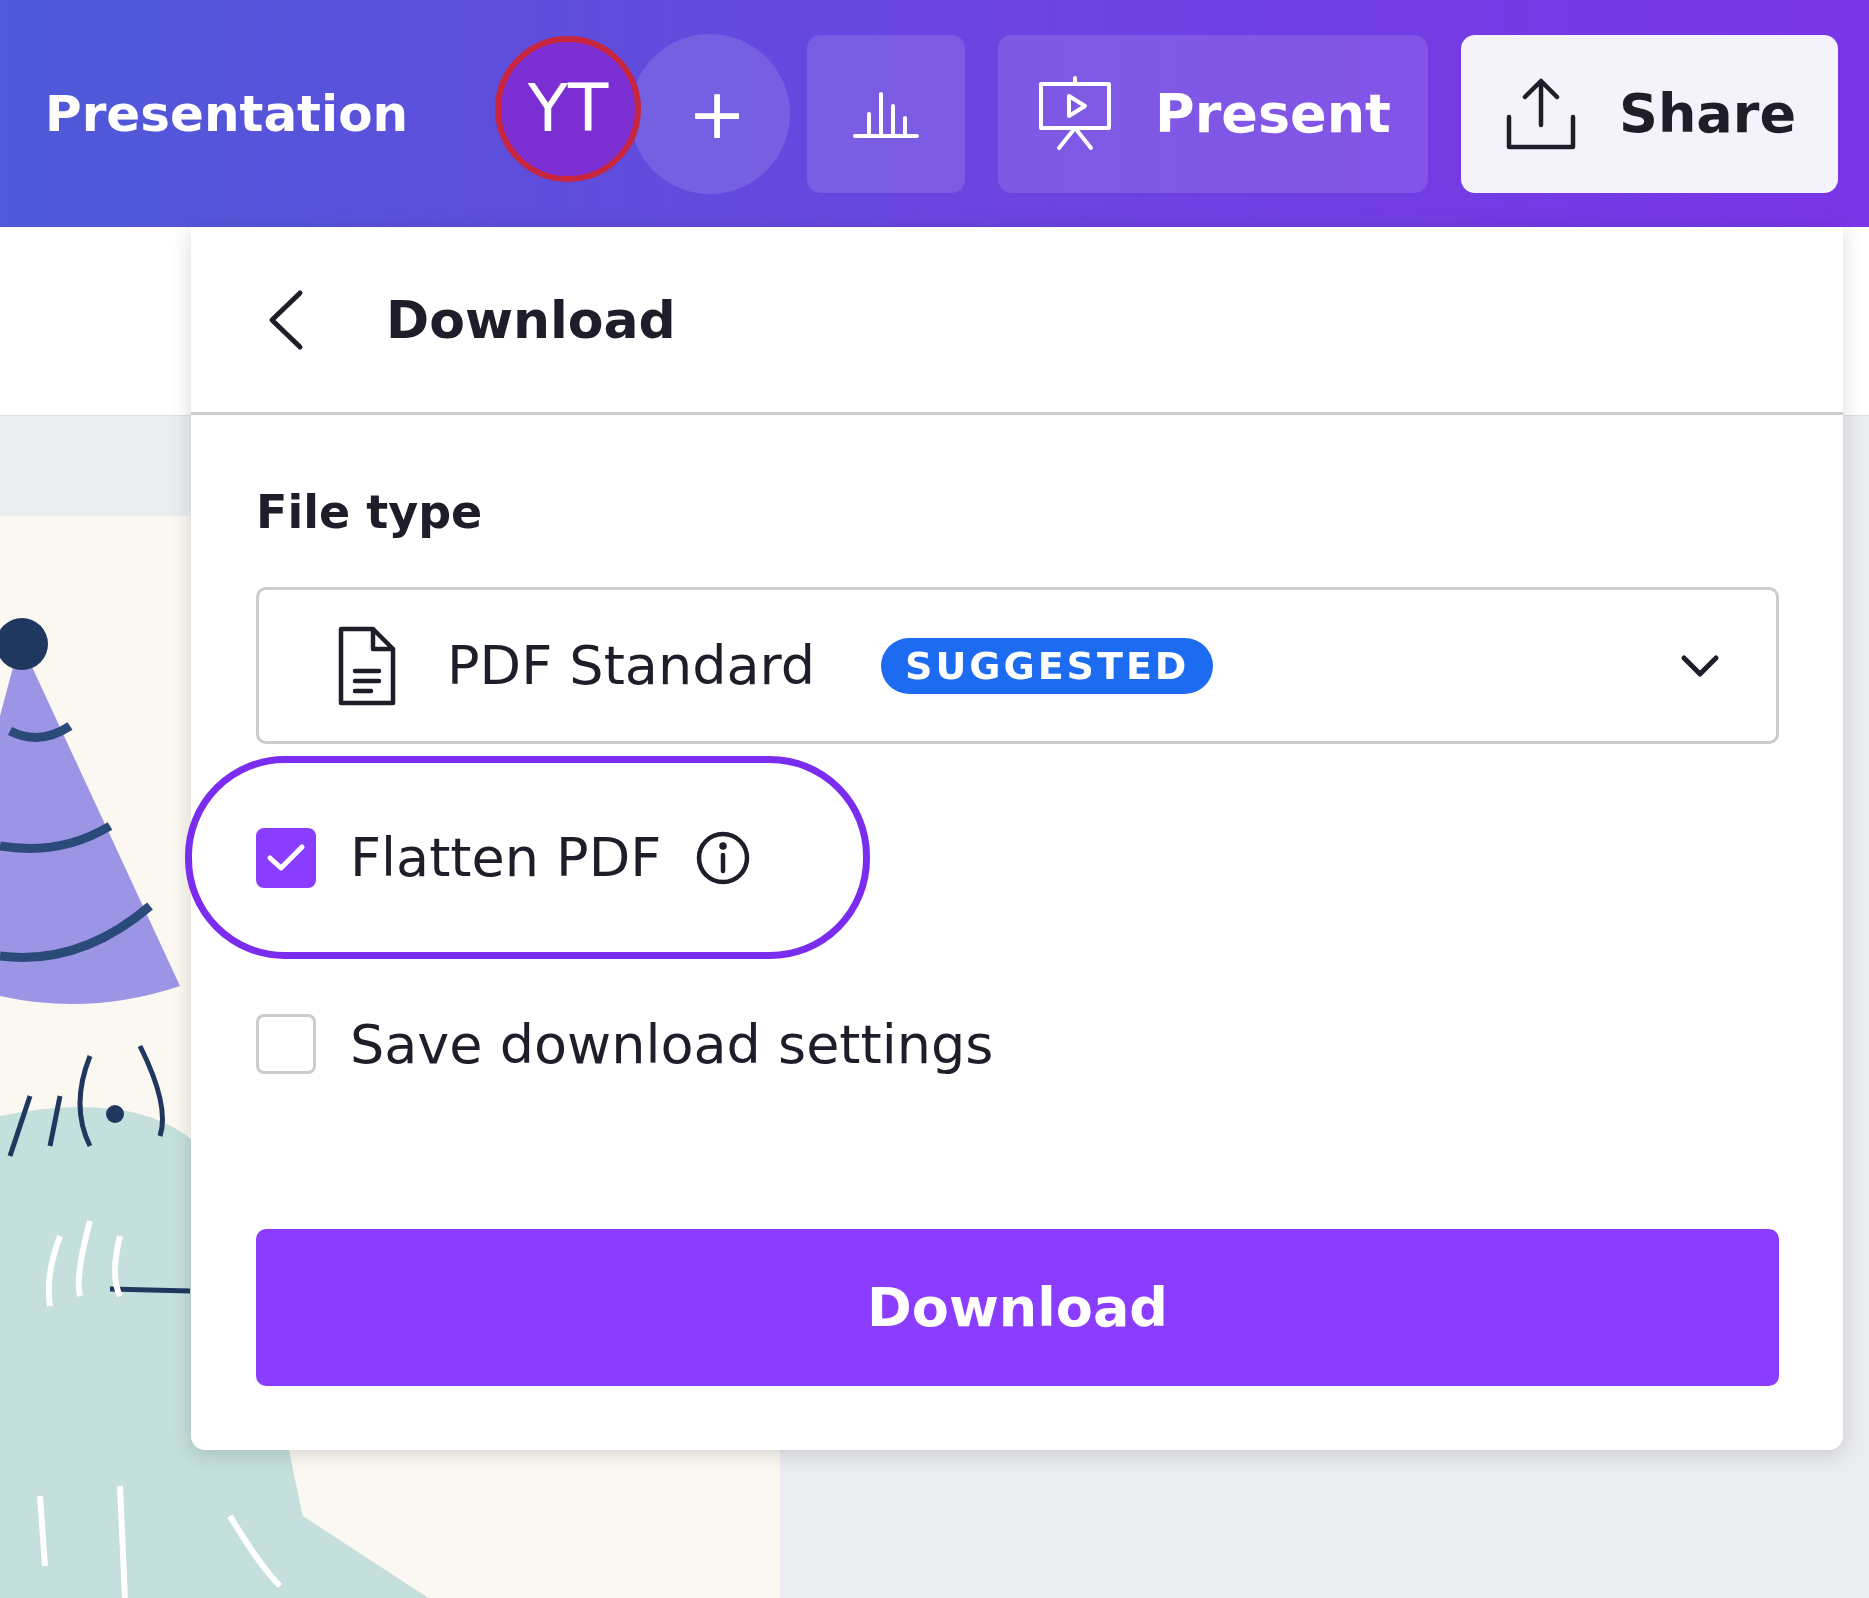 The height and width of the screenshot is (1598, 1869). I want to click on info-icon, so click(723, 857).